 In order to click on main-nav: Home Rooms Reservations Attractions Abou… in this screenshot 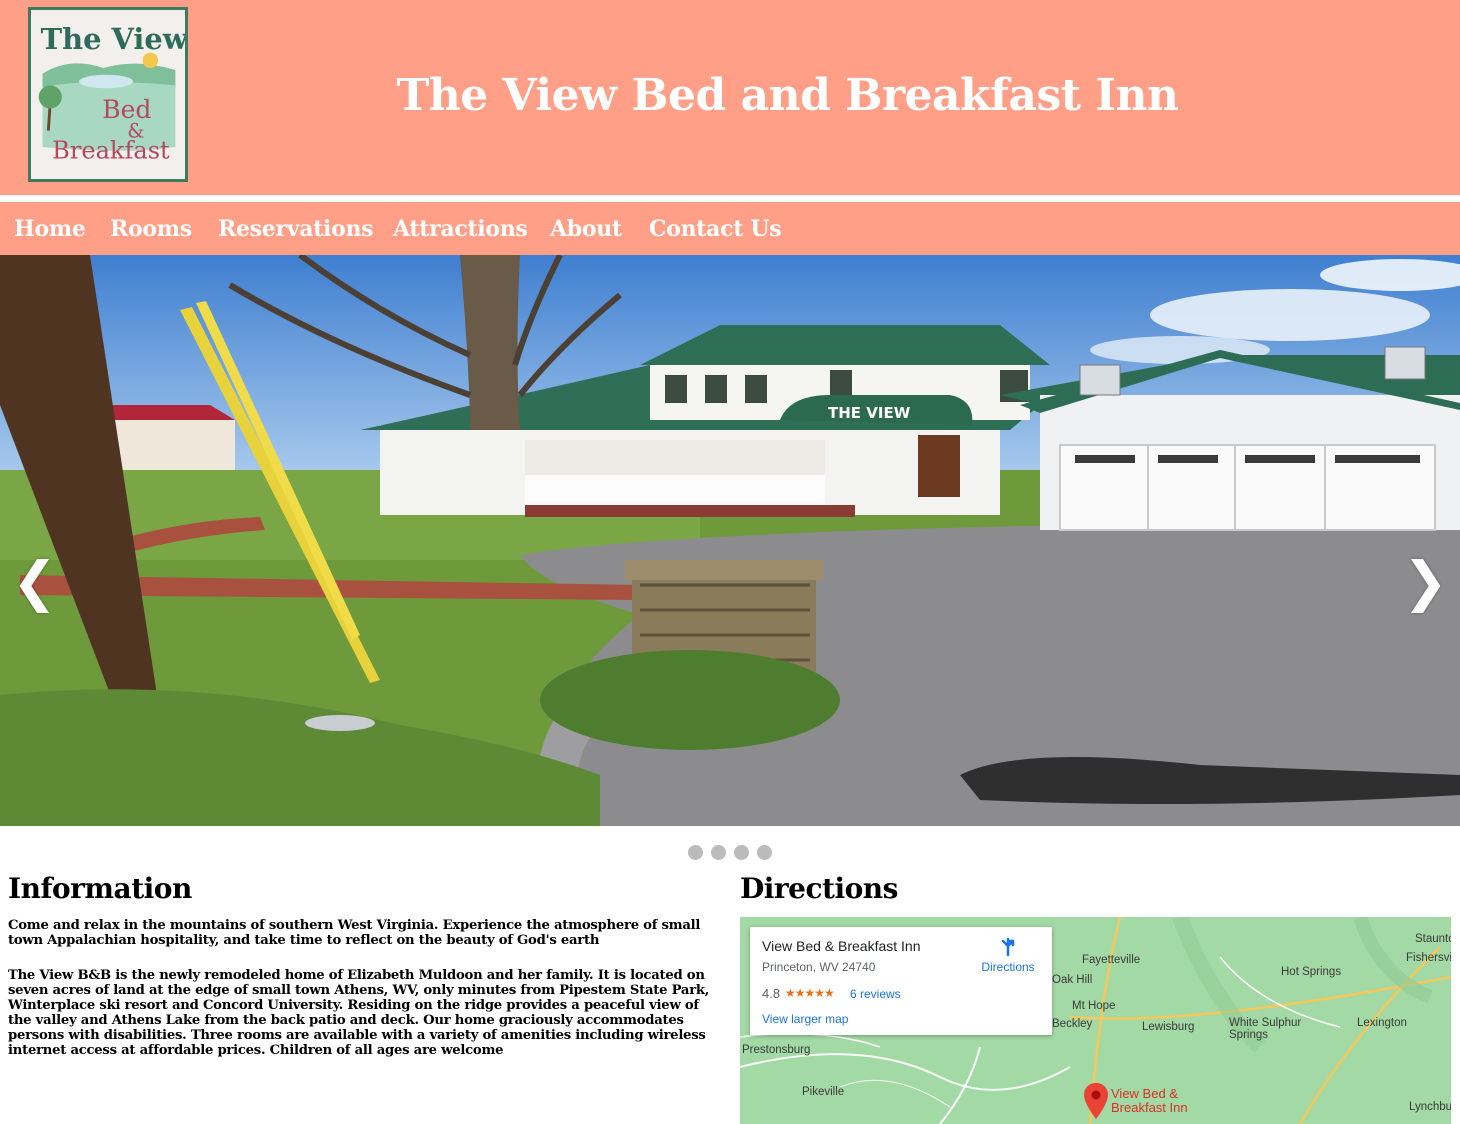, I will do `click(730, 228)`.